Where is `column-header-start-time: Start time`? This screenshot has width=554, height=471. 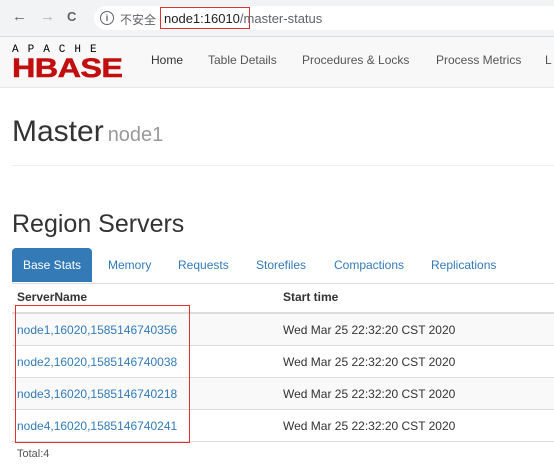
column-header-start-time: Start time is located at coordinates (310, 297).